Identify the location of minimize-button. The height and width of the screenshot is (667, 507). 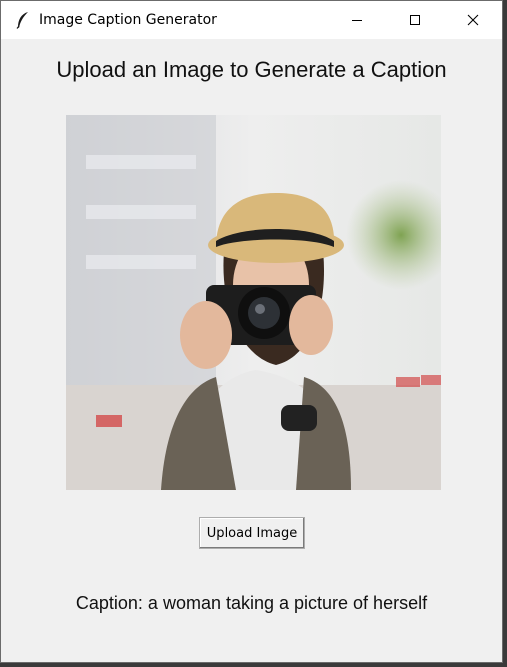
(357, 20).